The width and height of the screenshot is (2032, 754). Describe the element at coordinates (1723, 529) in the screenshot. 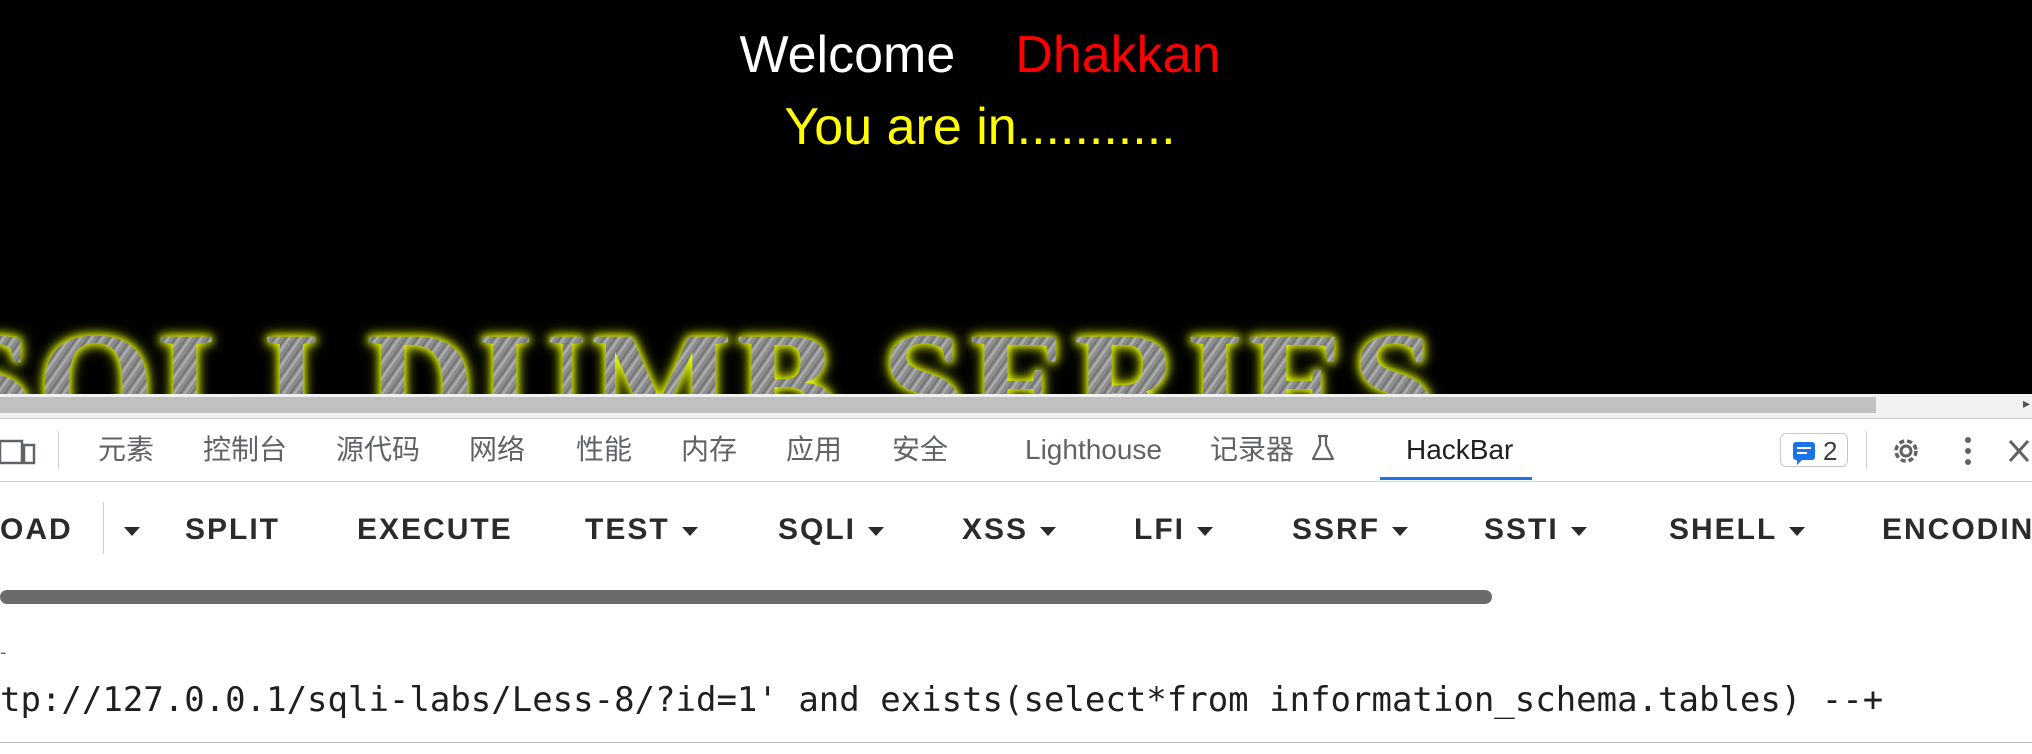

I see `shell-label: SHELL` at that location.